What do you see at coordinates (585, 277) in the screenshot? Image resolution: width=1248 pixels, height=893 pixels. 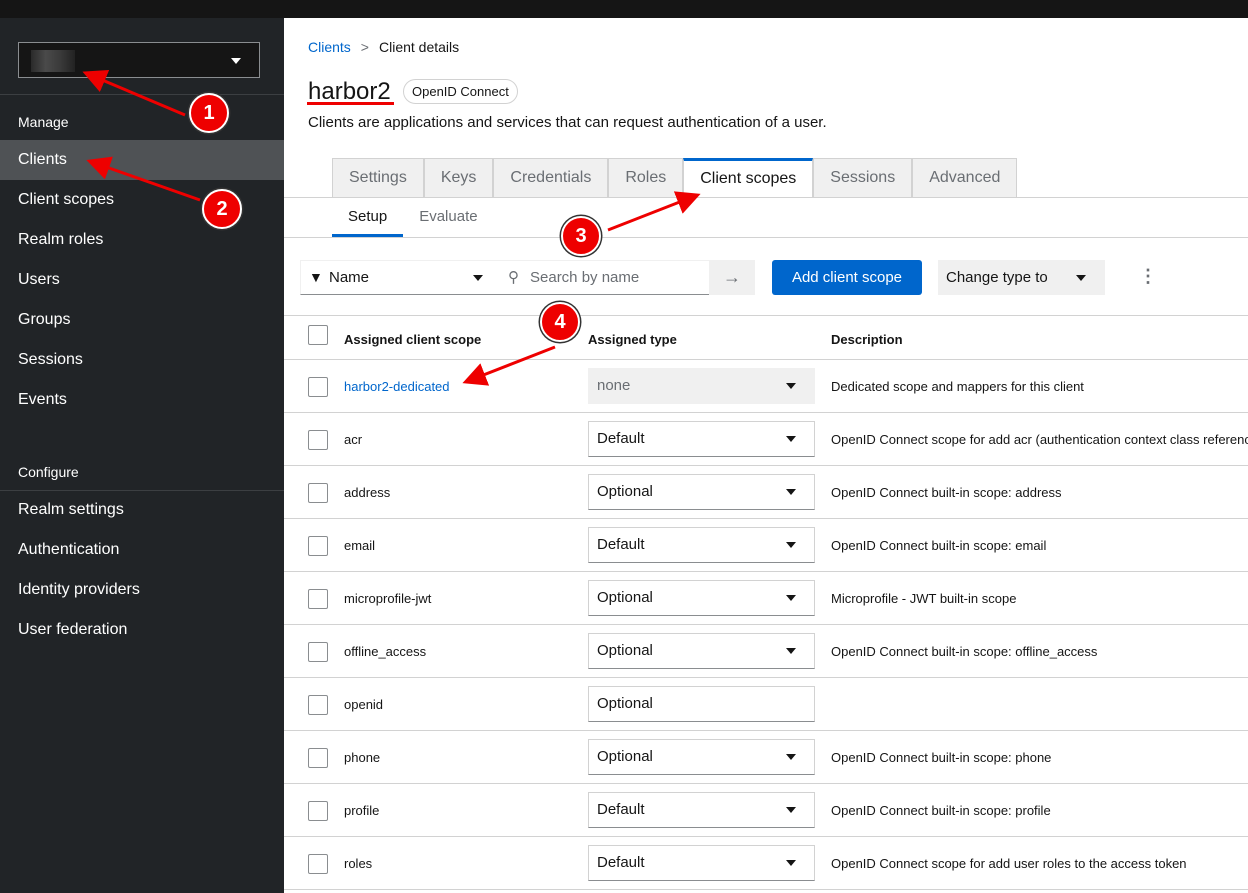 I see `search-placeholder: Search by name` at bounding box center [585, 277].